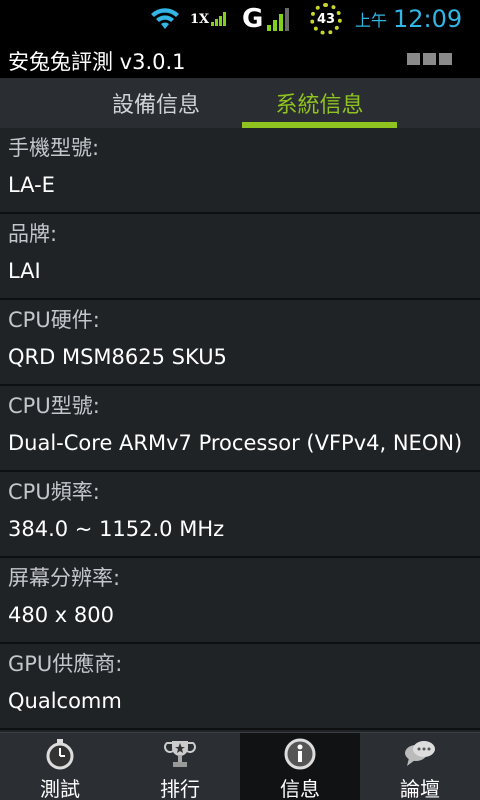 The height and width of the screenshot is (800, 480). What do you see at coordinates (428, 19) in the screenshot?
I see `clock-time: 12:09` at bounding box center [428, 19].